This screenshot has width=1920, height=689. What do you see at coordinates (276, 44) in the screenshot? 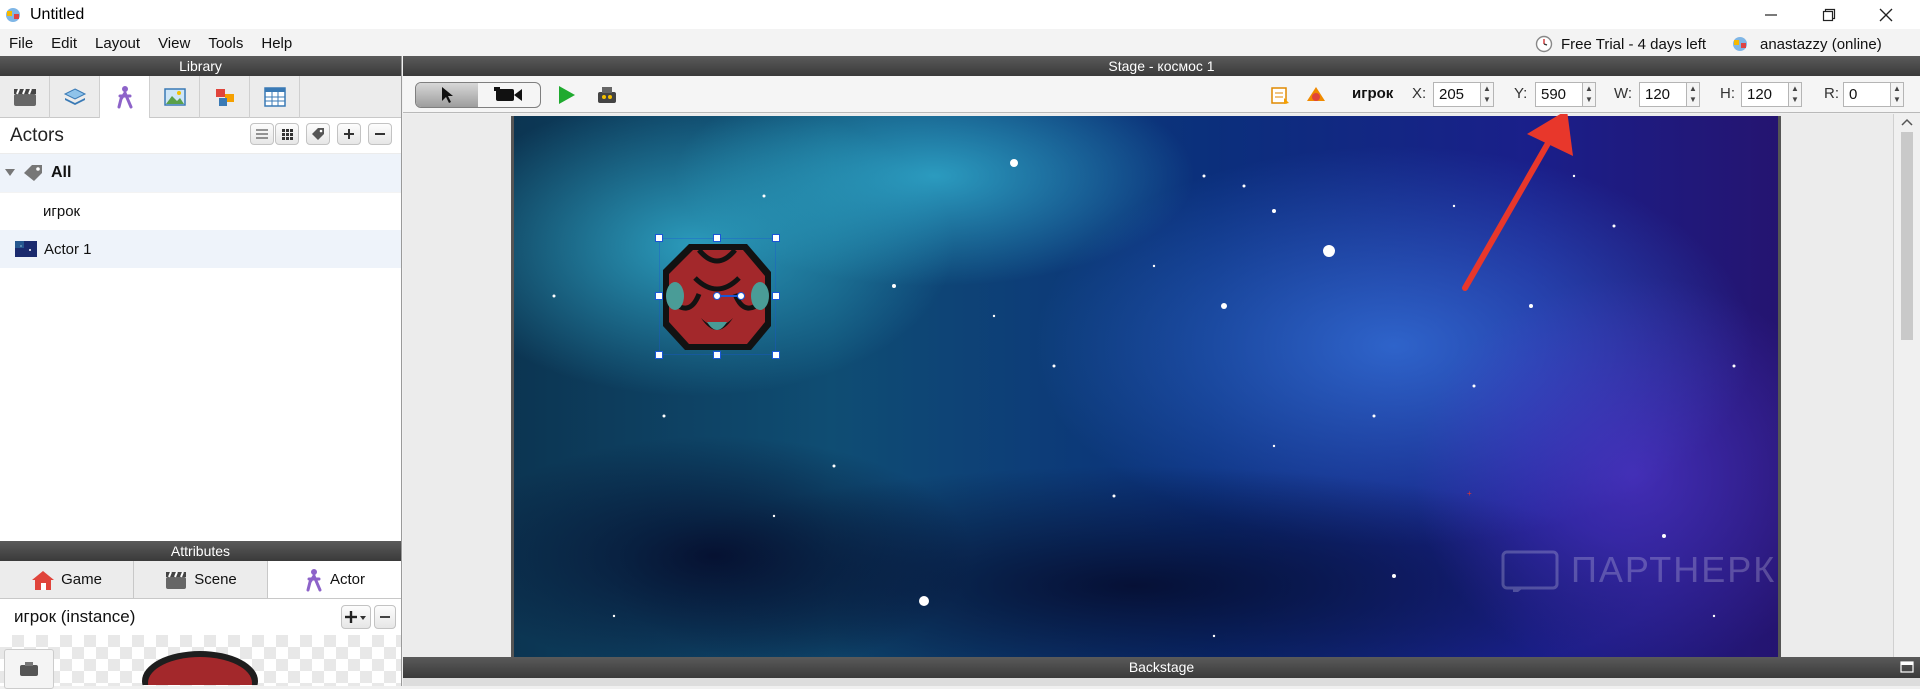
I see `menu-help: Help` at bounding box center [276, 44].